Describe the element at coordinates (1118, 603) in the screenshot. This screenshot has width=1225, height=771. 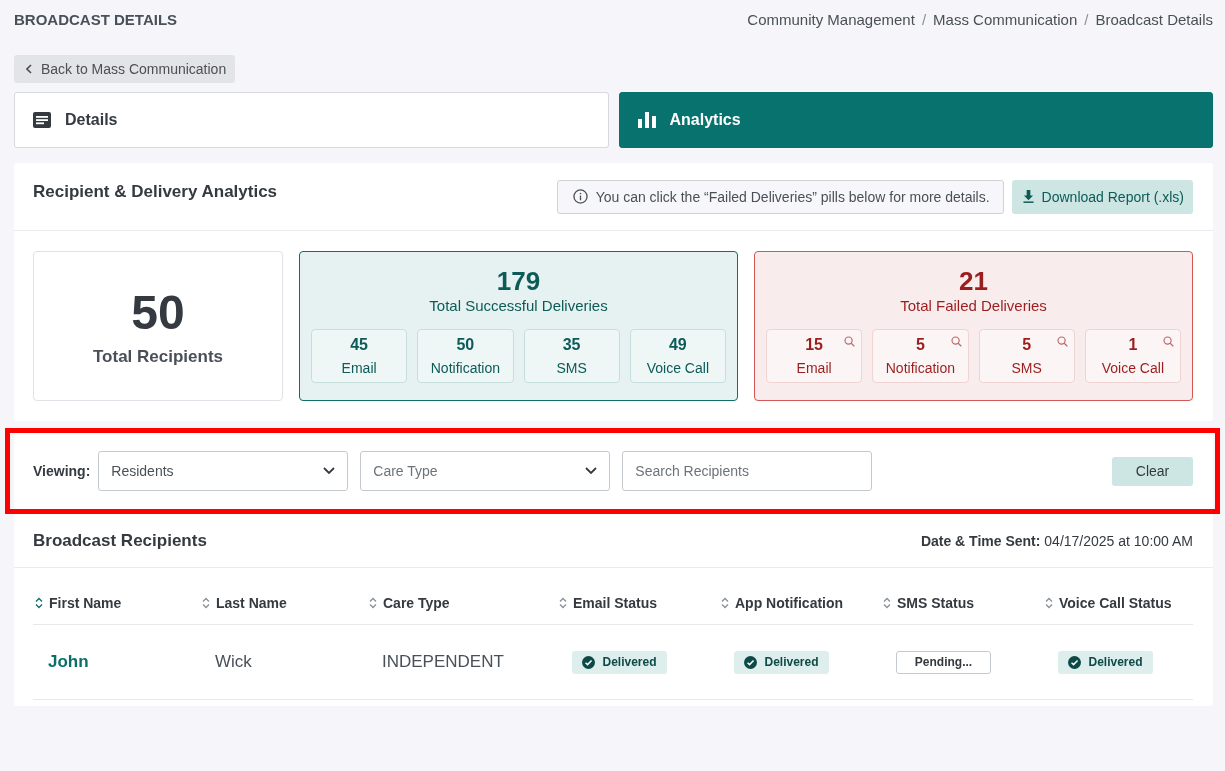
I see `column-header: Voice Call Status` at that location.